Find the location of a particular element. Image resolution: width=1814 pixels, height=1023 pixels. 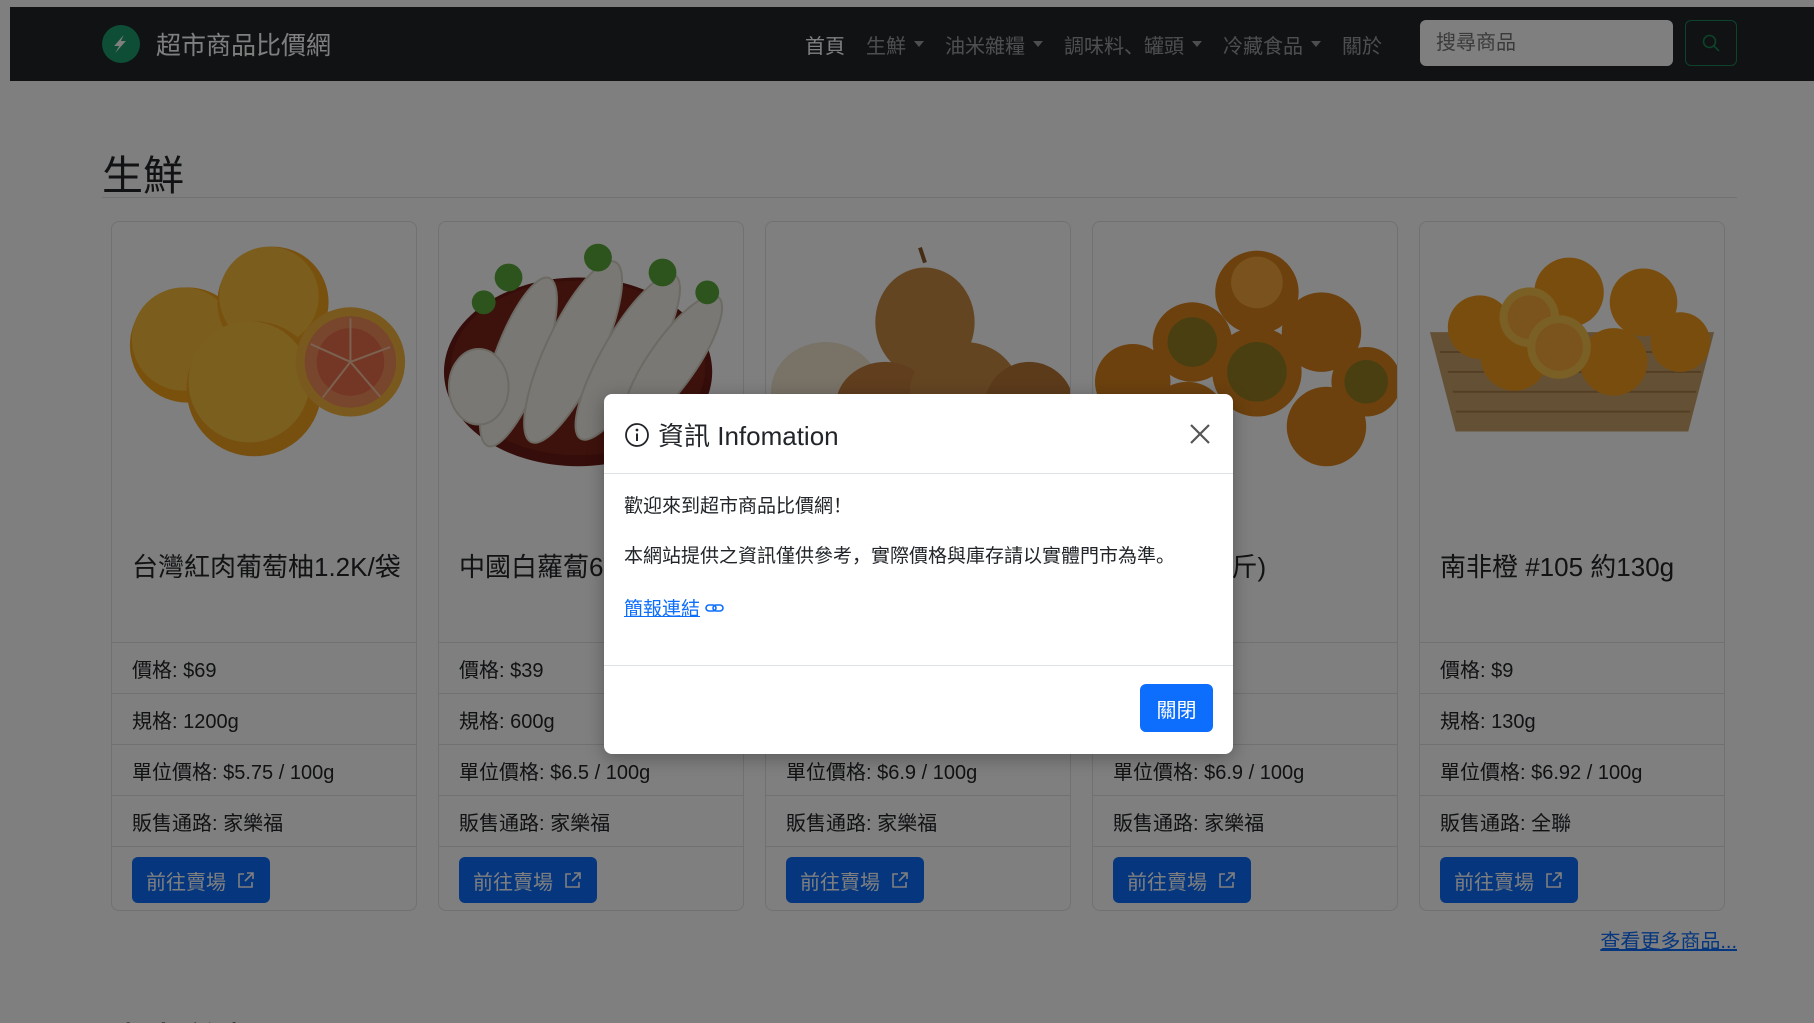

info-circle-icon is located at coordinates (637, 434).